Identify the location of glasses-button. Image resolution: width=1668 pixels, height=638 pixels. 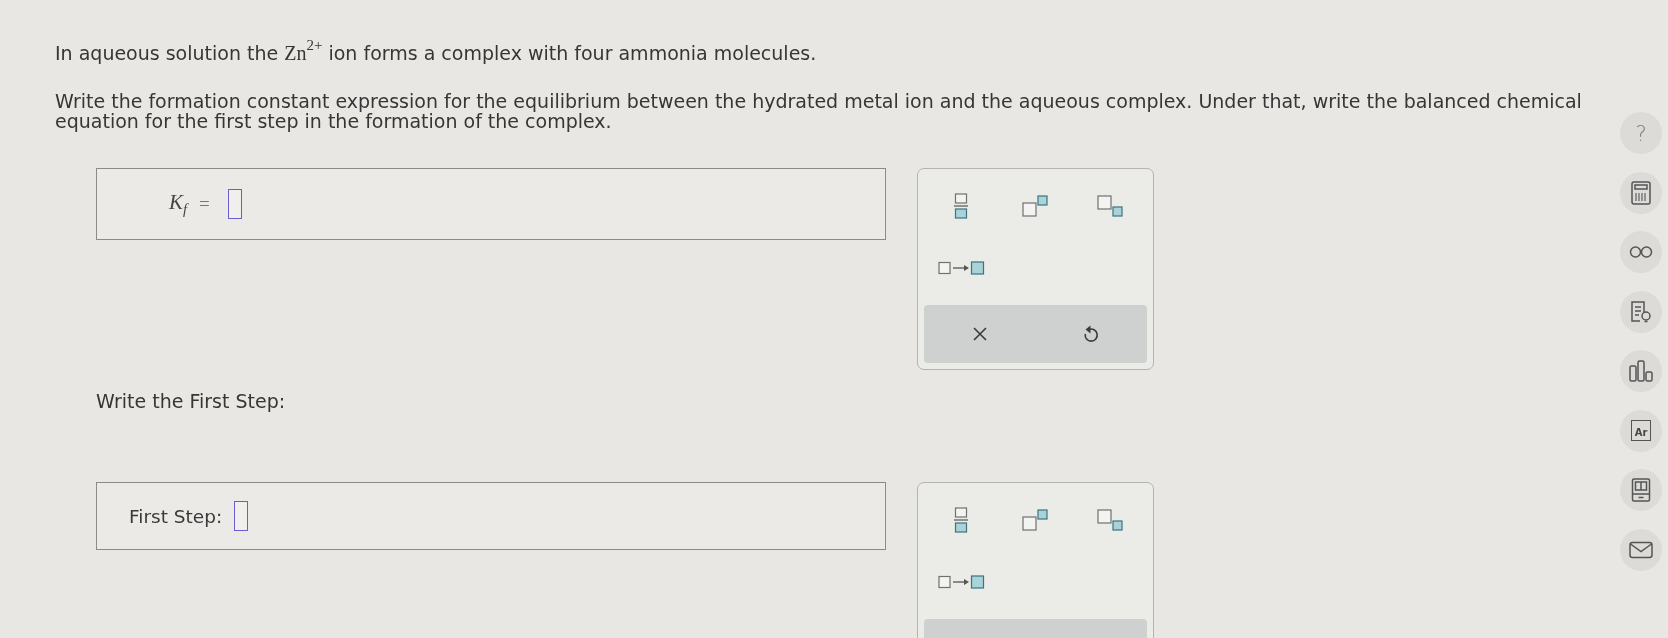
(1641, 252).